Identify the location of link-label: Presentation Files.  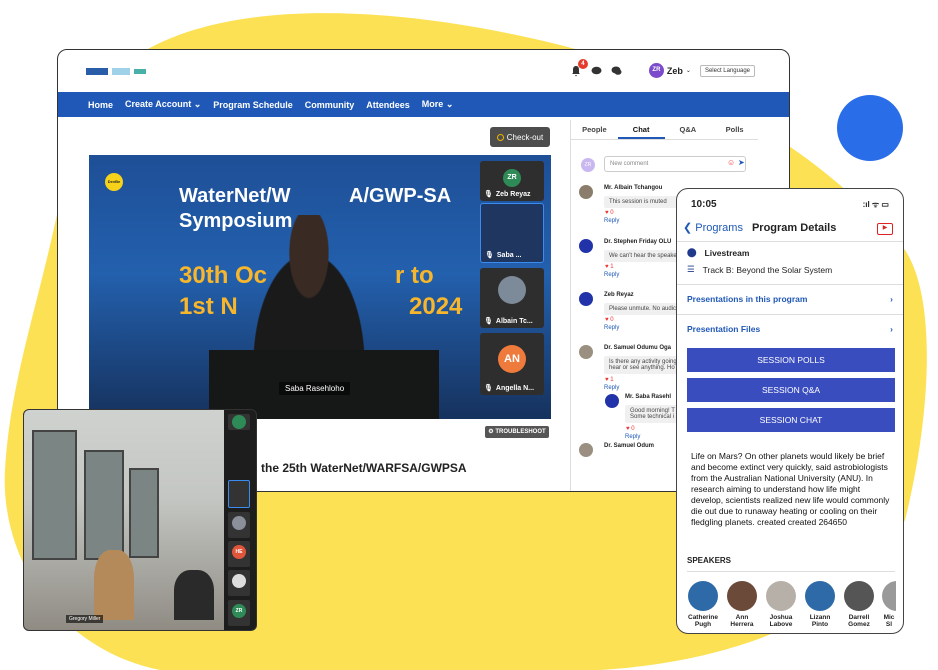
(724, 329).